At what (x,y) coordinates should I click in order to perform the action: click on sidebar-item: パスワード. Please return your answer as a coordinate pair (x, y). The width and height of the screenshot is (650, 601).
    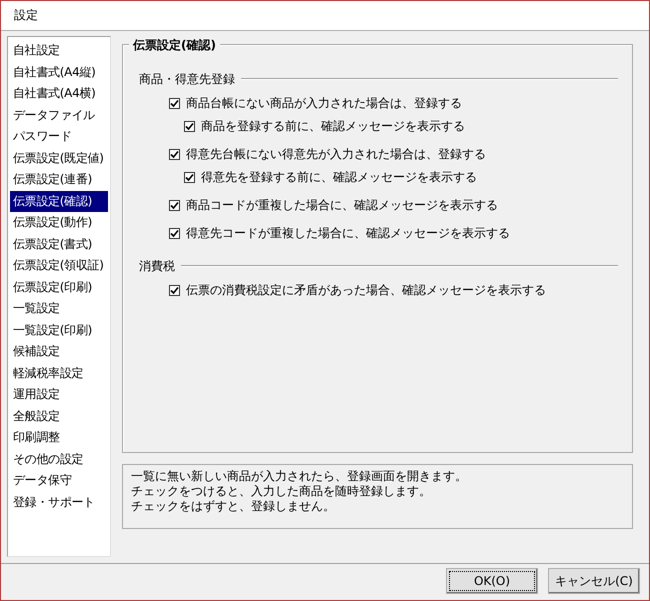
    Looking at the image, I should click on (59, 137).